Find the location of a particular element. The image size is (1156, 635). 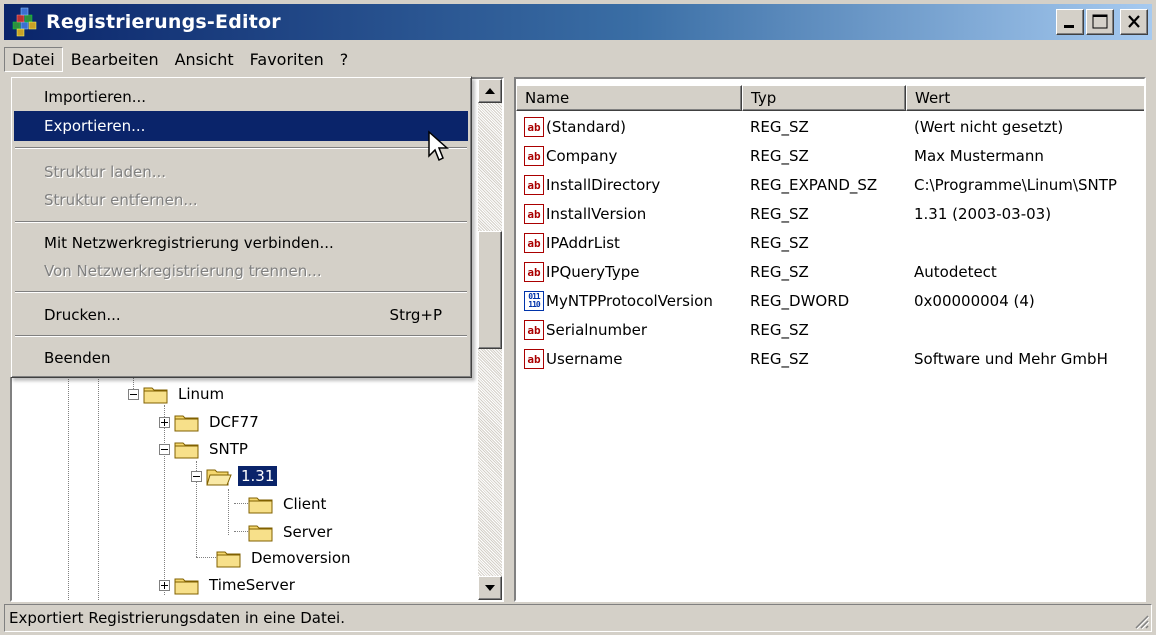

table-row: ab Company REG_SZ Max Mustermann is located at coordinates (830, 156).